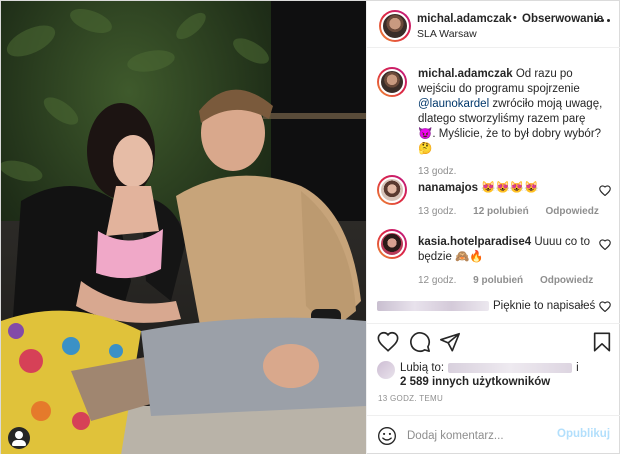 Image resolution: width=620 pixels, height=454 pixels. What do you see at coordinates (19, 438) in the screenshot?
I see `user-tag-icon` at bounding box center [19, 438].